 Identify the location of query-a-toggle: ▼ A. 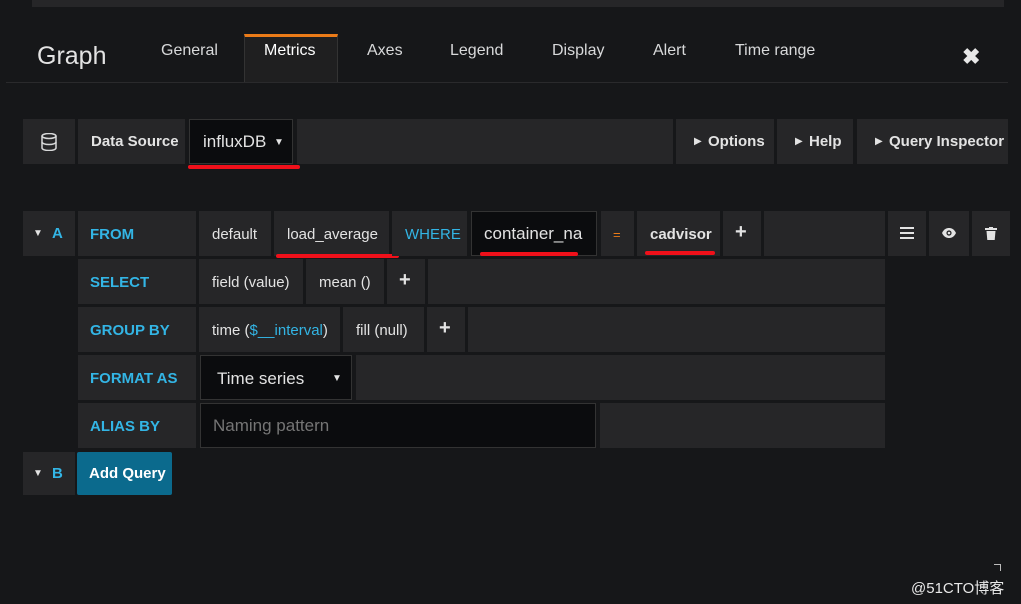
(49, 233).